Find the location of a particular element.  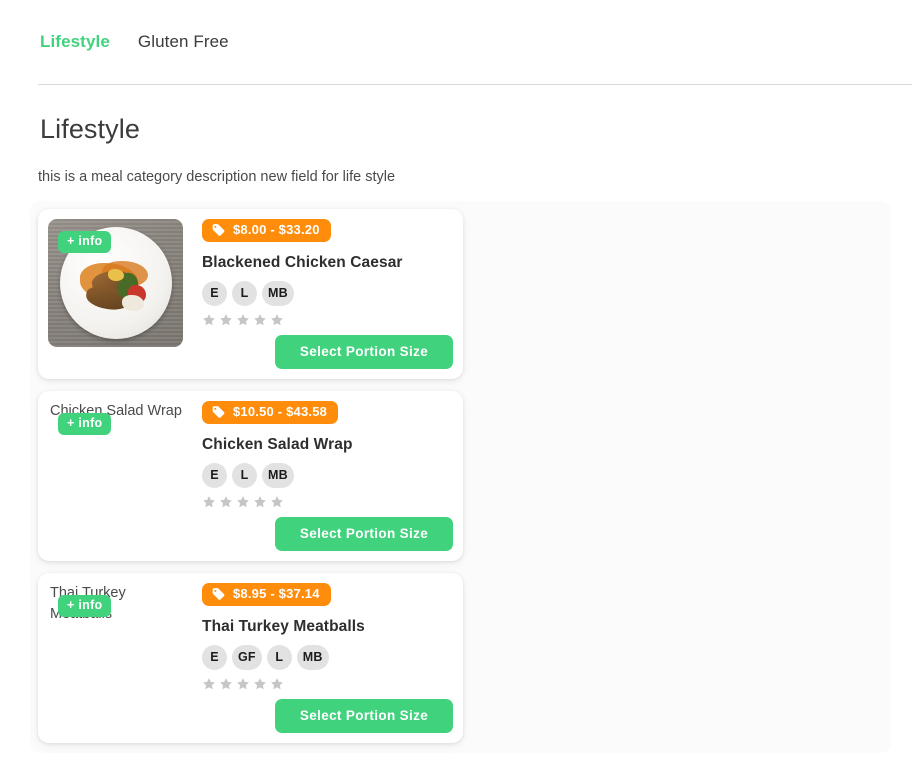

food-shape is located at coordinates (116, 288).